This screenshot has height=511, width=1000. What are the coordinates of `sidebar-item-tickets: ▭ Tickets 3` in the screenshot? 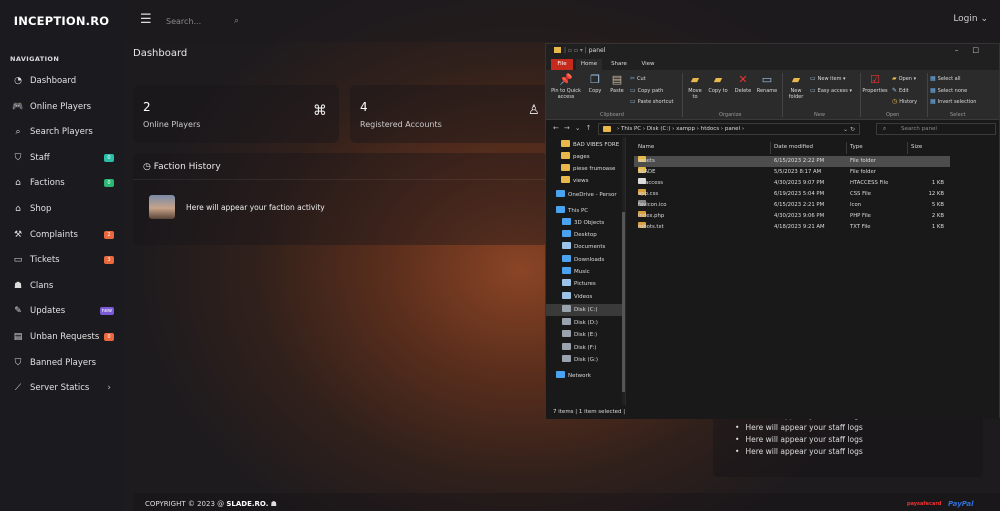 It's located at (61, 260).